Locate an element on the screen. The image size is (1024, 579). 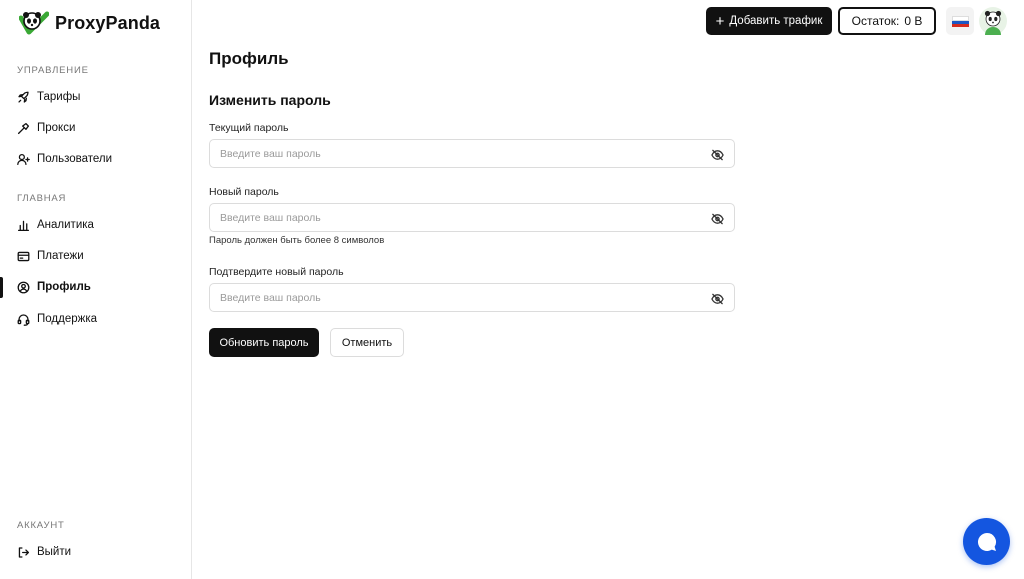
language-switcher is located at coordinates (960, 21).